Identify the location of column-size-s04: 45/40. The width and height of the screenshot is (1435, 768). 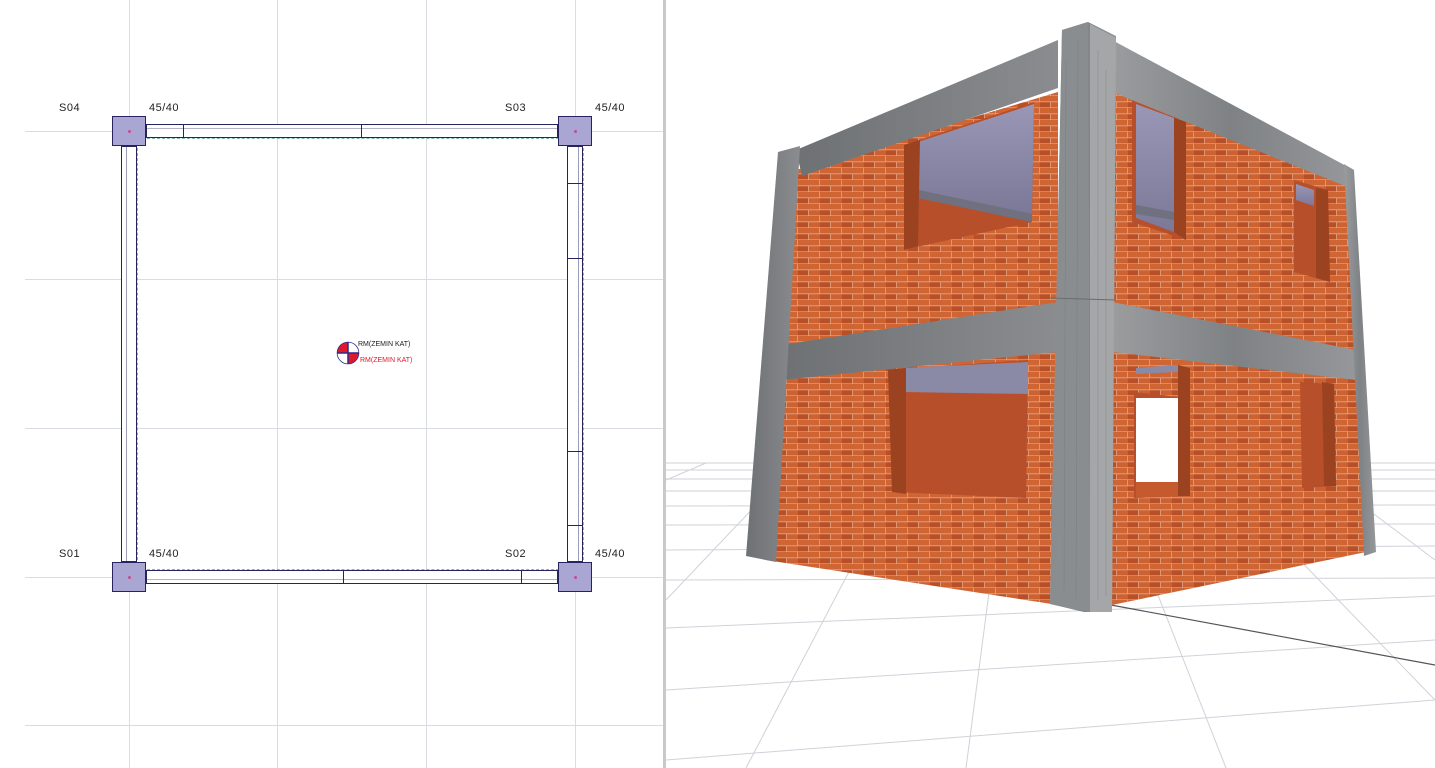
(164, 108).